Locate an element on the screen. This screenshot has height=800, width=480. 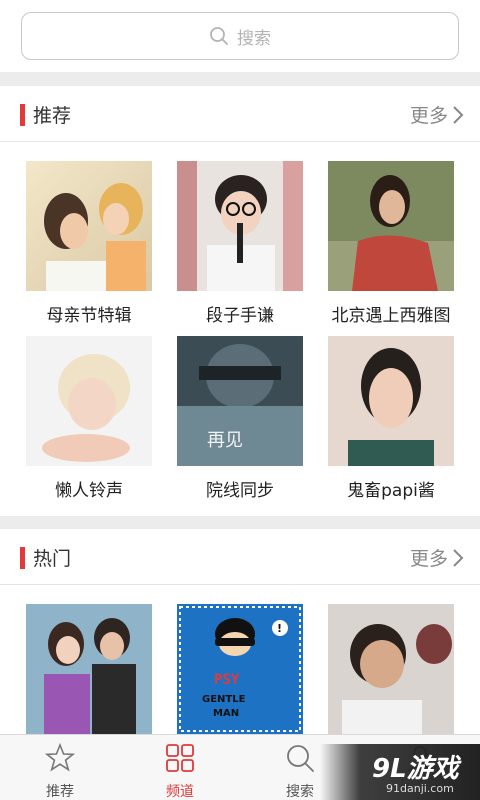
tab-recommend: 推荐 is located at coordinates (60, 767).